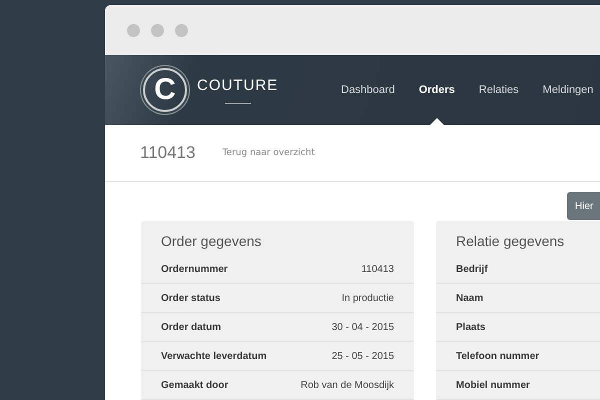  What do you see at coordinates (498, 356) in the screenshot?
I see `field-label: Telefoon nummer` at bounding box center [498, 356].